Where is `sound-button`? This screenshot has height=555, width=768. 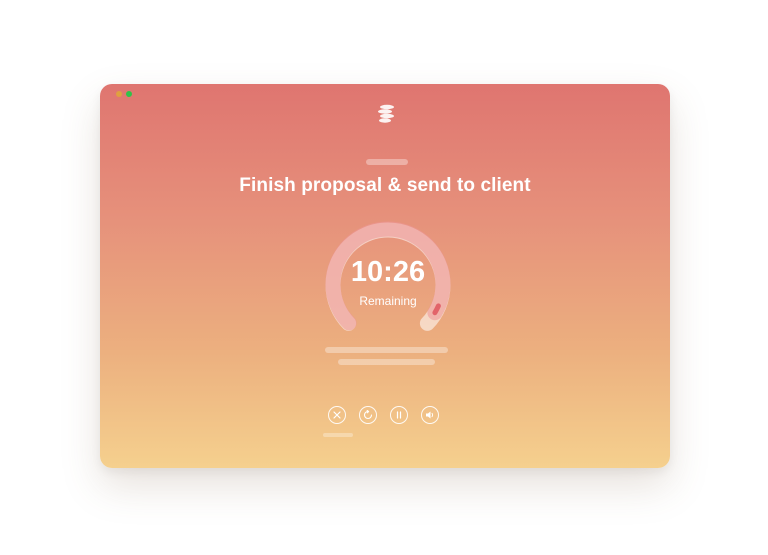 sound-button is located at coordinates (430, 415).